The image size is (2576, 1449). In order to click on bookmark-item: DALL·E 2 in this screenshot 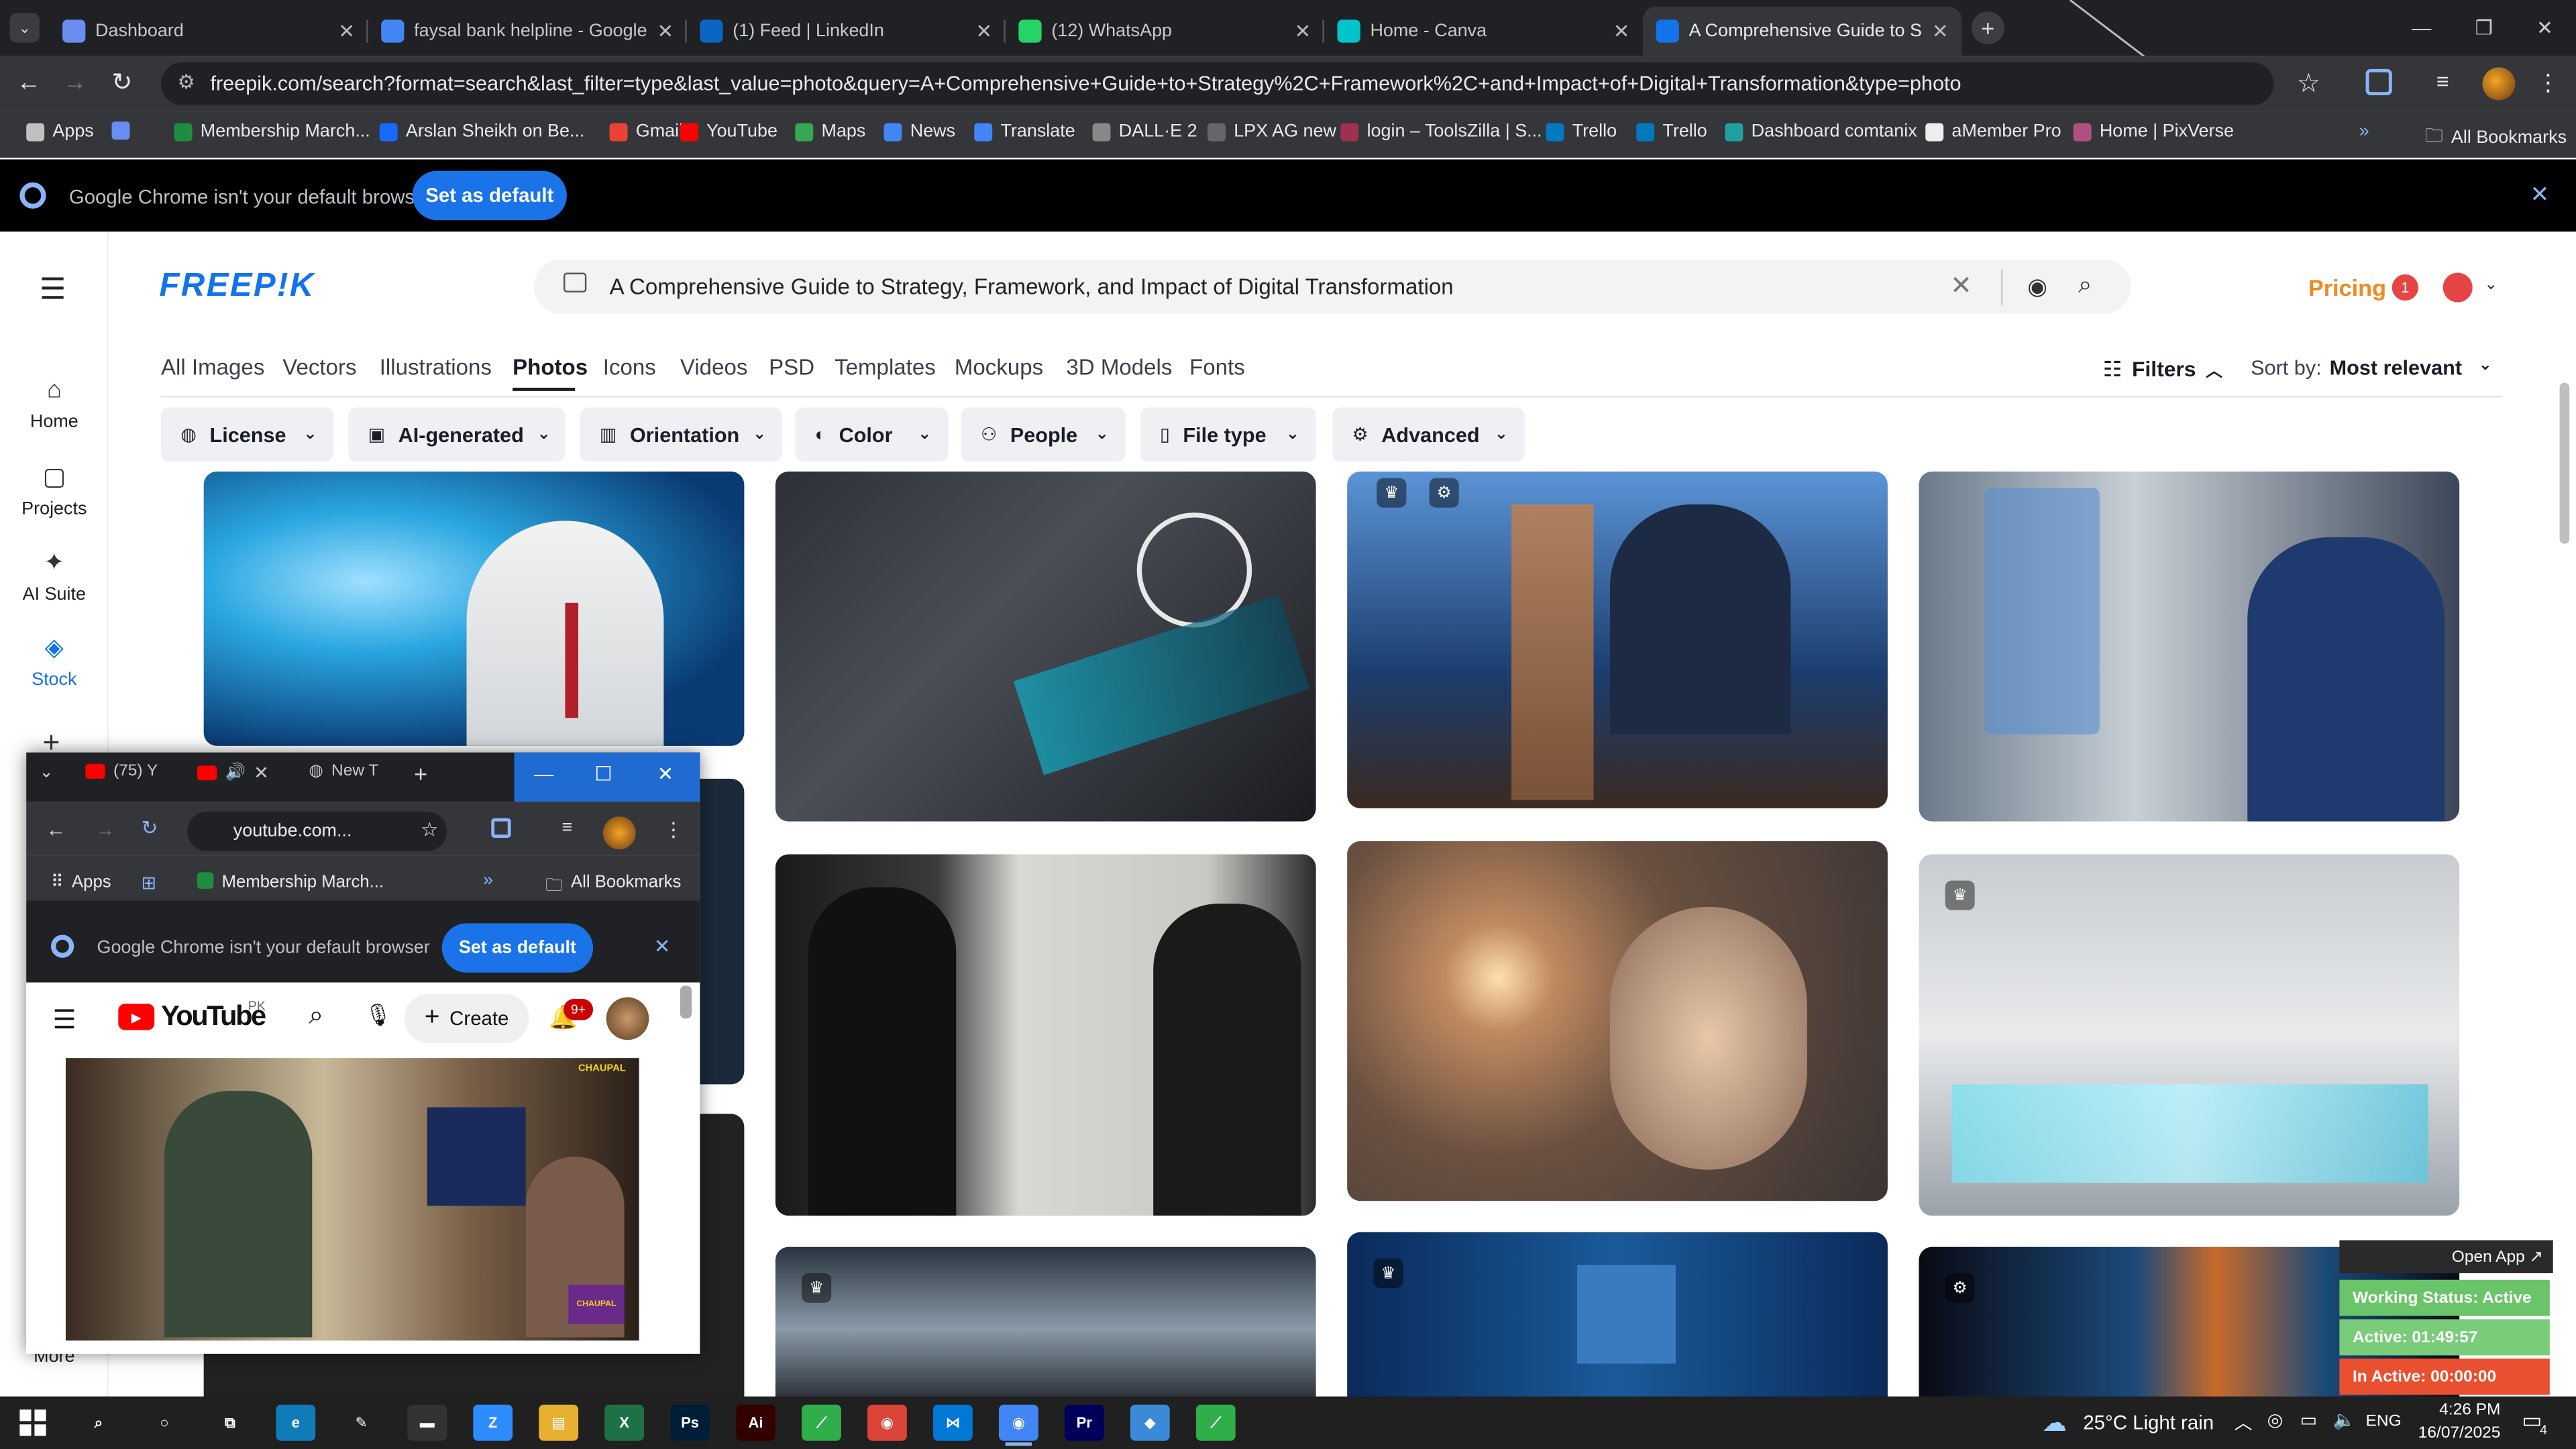, I will do `click(1144, 131)`.